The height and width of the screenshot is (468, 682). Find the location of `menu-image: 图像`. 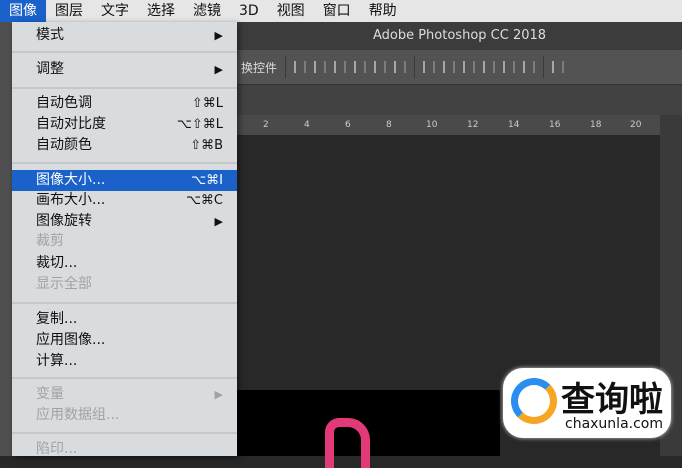

menu-image: 图像 is located at coordinates (23, 11).